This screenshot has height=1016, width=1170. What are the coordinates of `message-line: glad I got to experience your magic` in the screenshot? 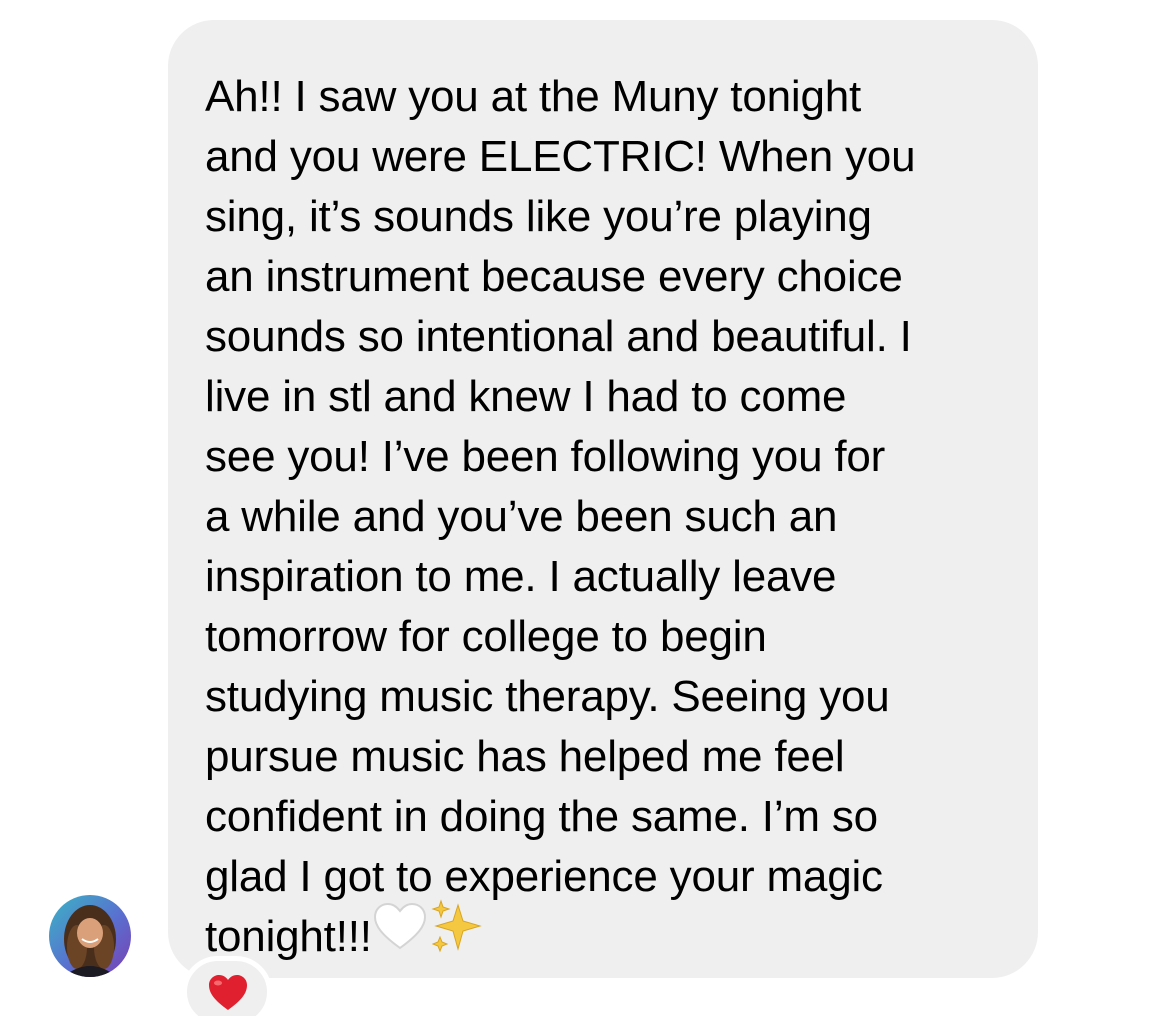 It's located at (544, 876).